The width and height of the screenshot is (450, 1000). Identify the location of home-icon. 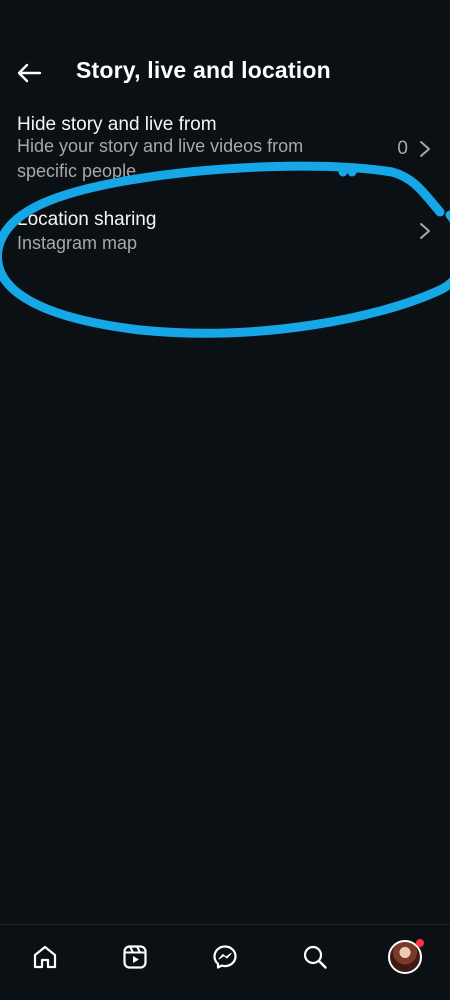
(45, 957).